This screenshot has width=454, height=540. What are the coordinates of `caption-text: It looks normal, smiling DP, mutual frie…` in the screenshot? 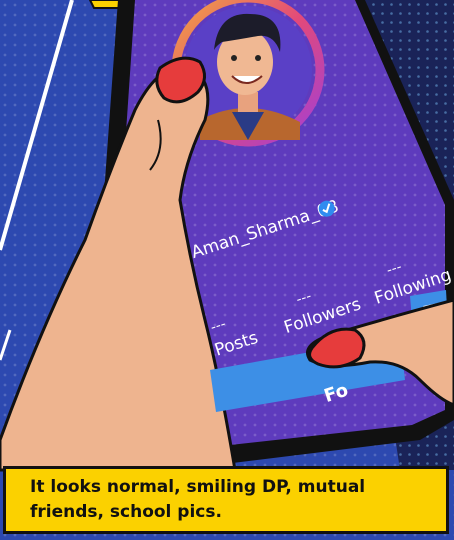 It's located at (198, 499).